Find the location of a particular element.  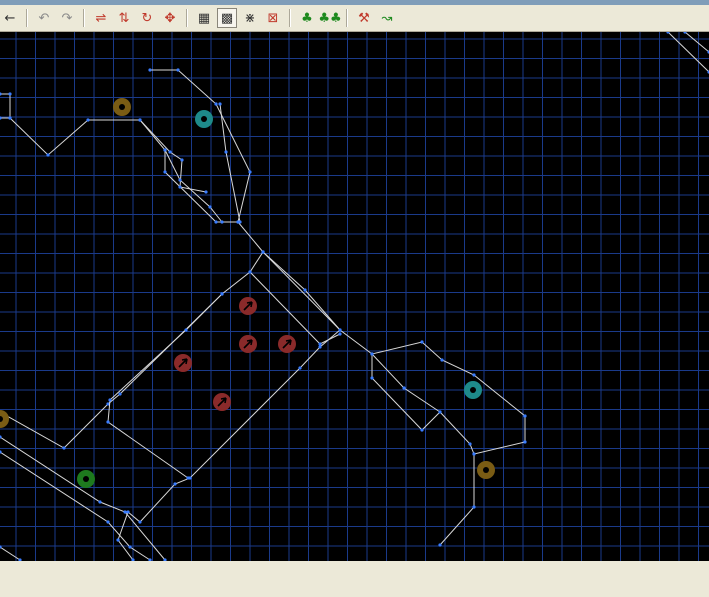

move-icon: ✥ is located at coordinates (170, 18).